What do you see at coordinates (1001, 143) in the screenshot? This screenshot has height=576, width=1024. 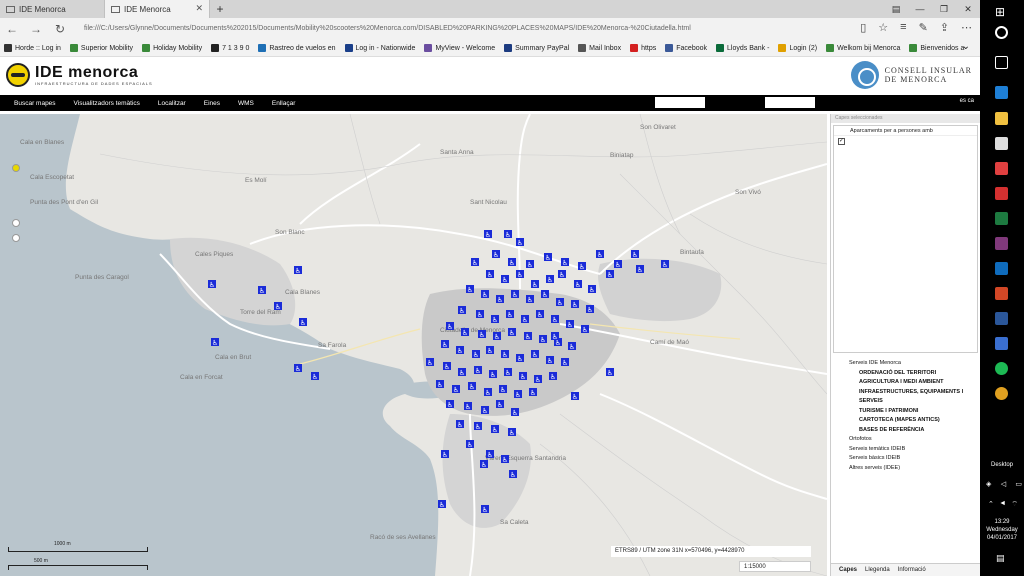 I see `store-icon` at bounding box center [1001, 143].